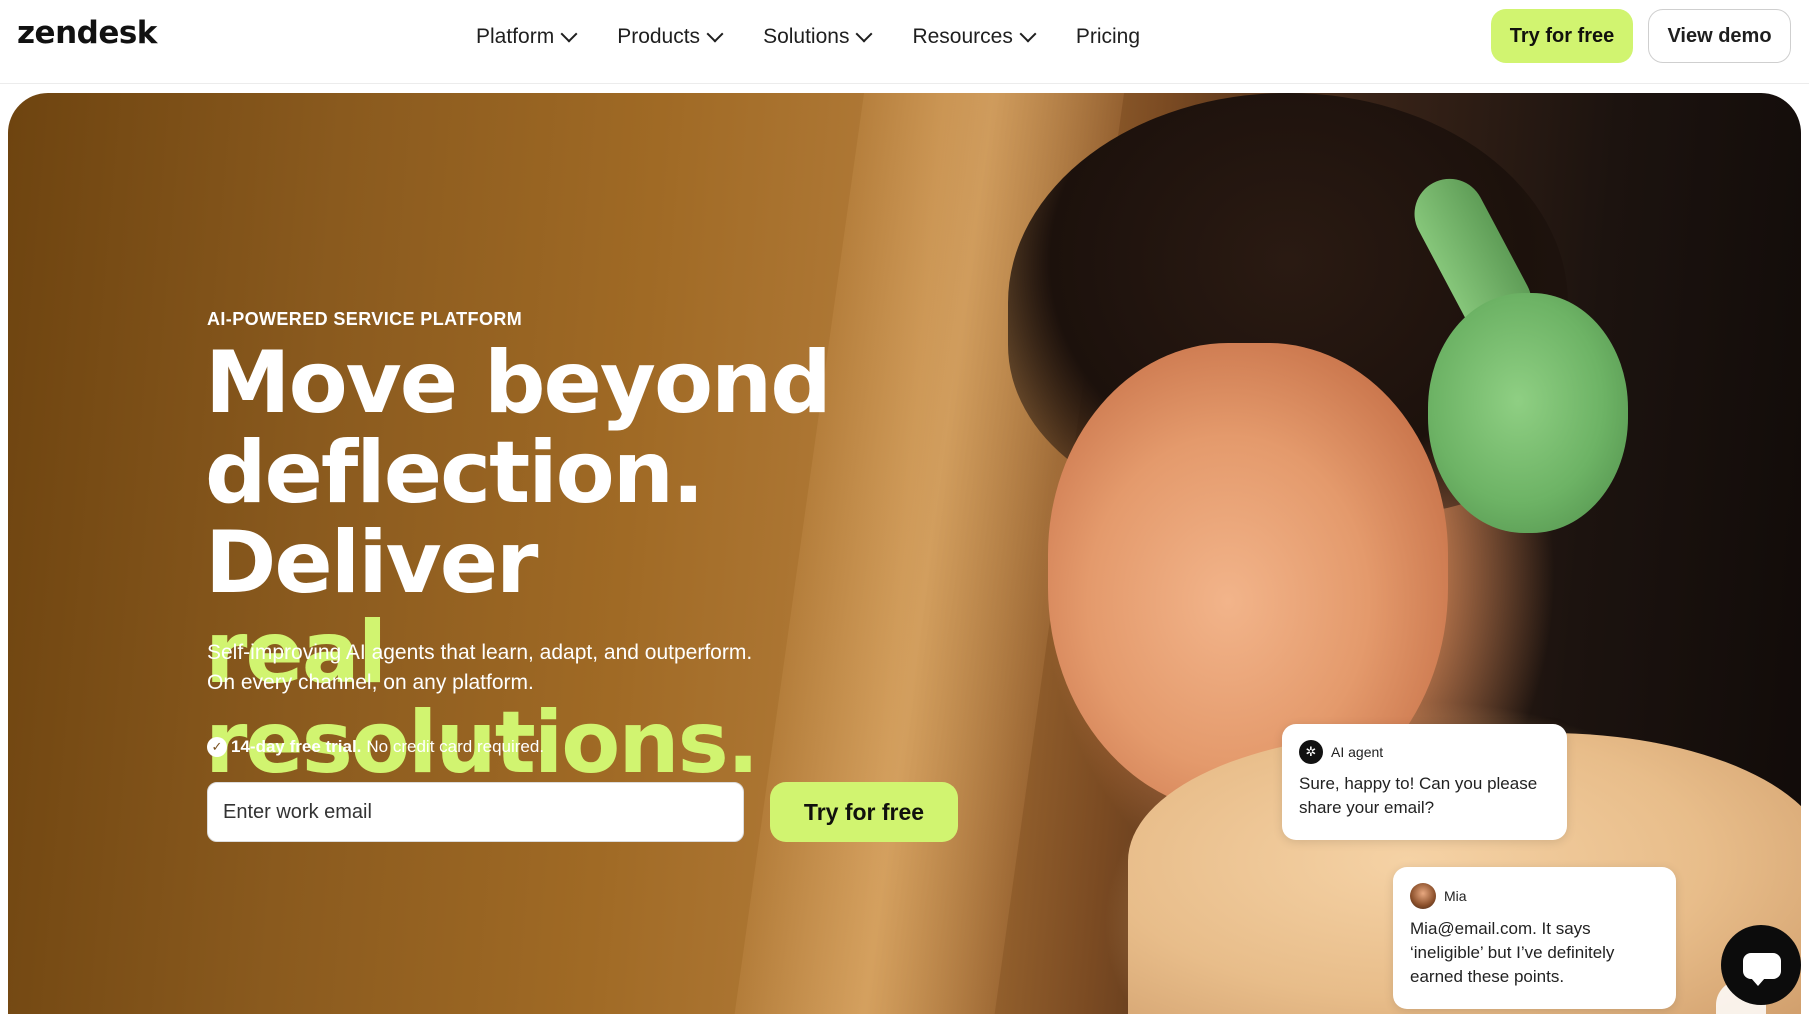 The height and width of the screenshot is (1014, 1809). What do you see at coordinates (455, 746) in the screenshot?
I see `trial-rest: No credit card required.` at bounding box center [455, 746].